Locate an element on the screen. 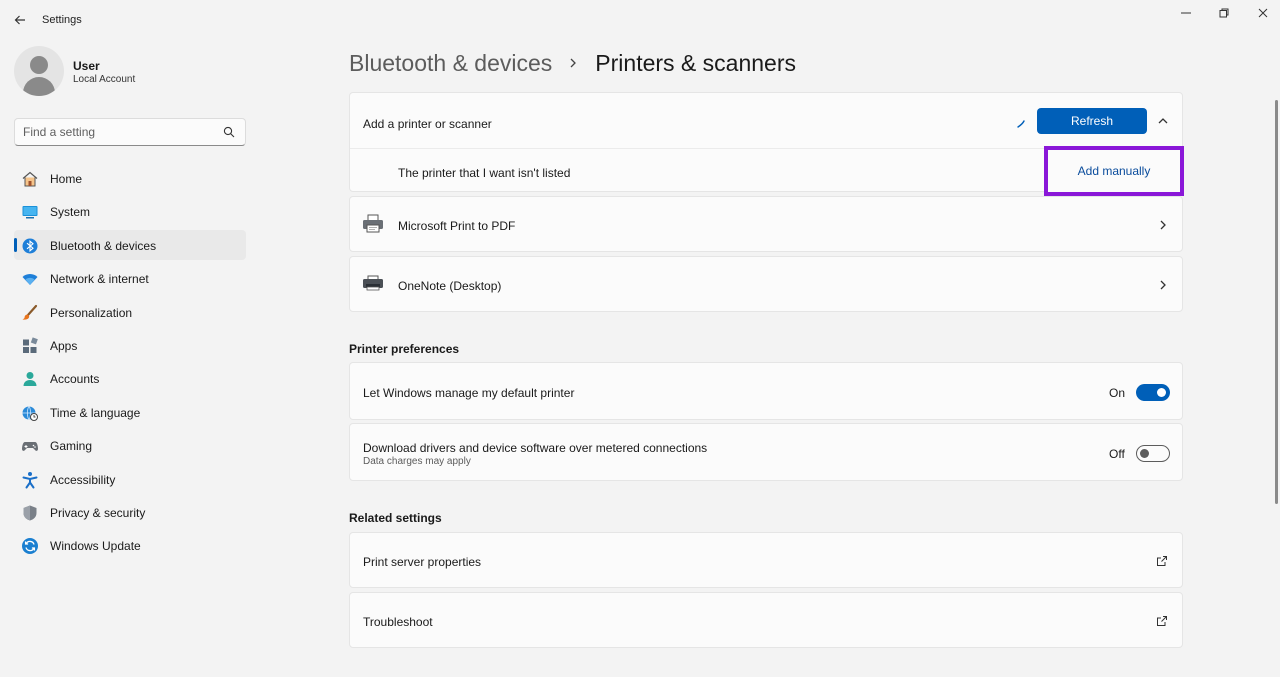  related-setting-label: Print server properties is located at coordinates (422, 562).